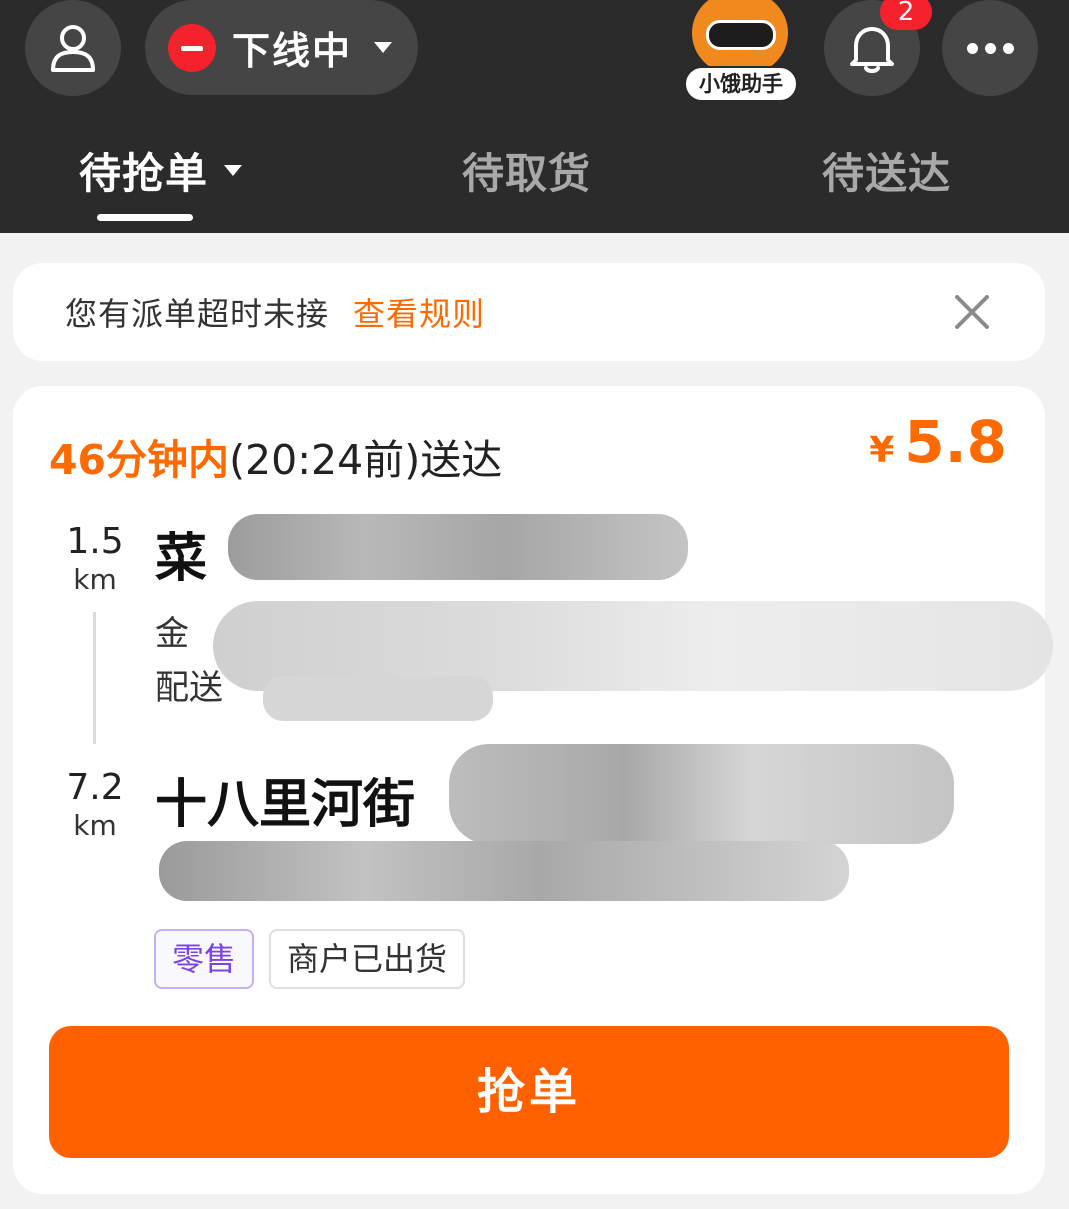 Image resolution: width=1069 pixels, height=1209 pixels. What do you see at coordinates (526, 170) in the screenshot?
I see `tab-pending-pickup: 待取货` at bounding box center [526, 170].